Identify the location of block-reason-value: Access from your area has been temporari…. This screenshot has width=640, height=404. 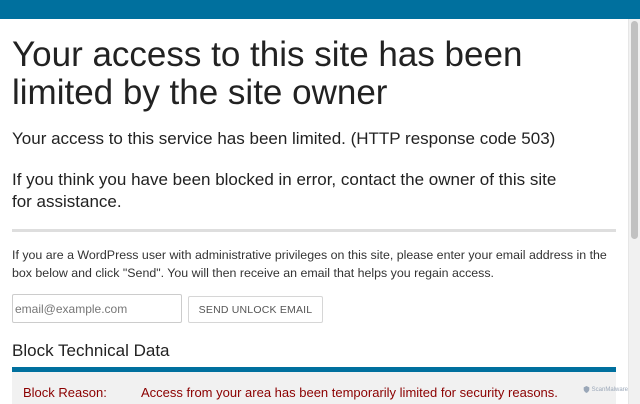
(349, 392).